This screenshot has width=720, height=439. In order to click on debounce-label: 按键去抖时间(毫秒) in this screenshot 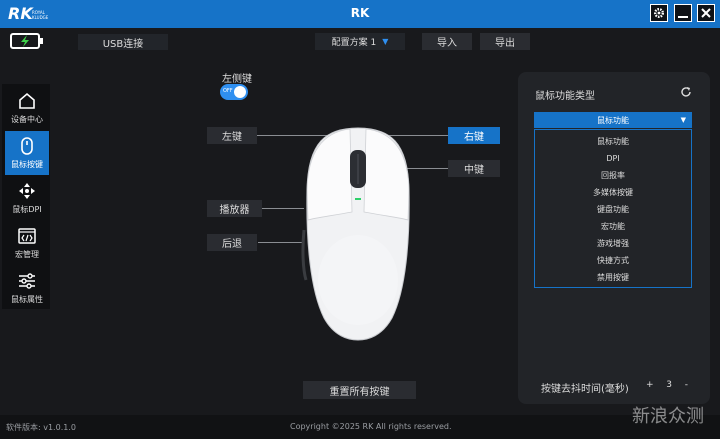, I will do `click(585, 389)`.